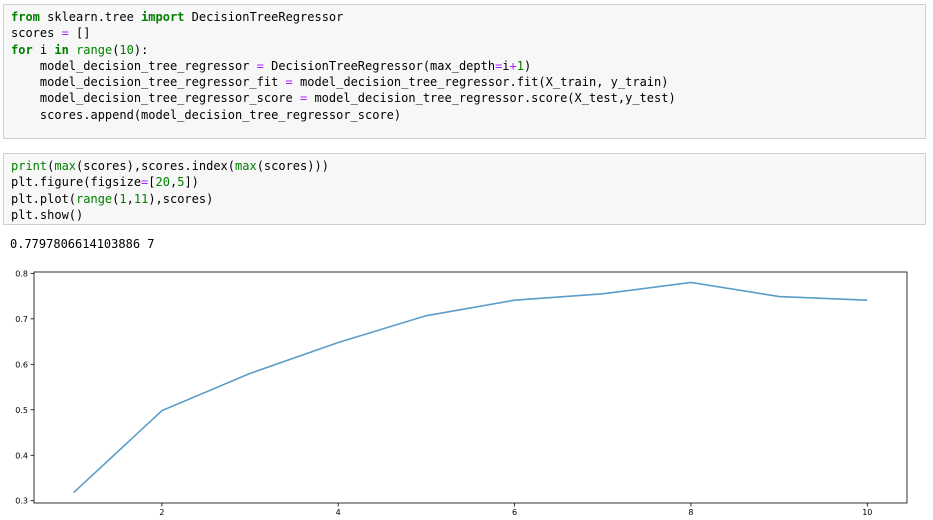  I want to click on code-token: 10, so click(126, 49).